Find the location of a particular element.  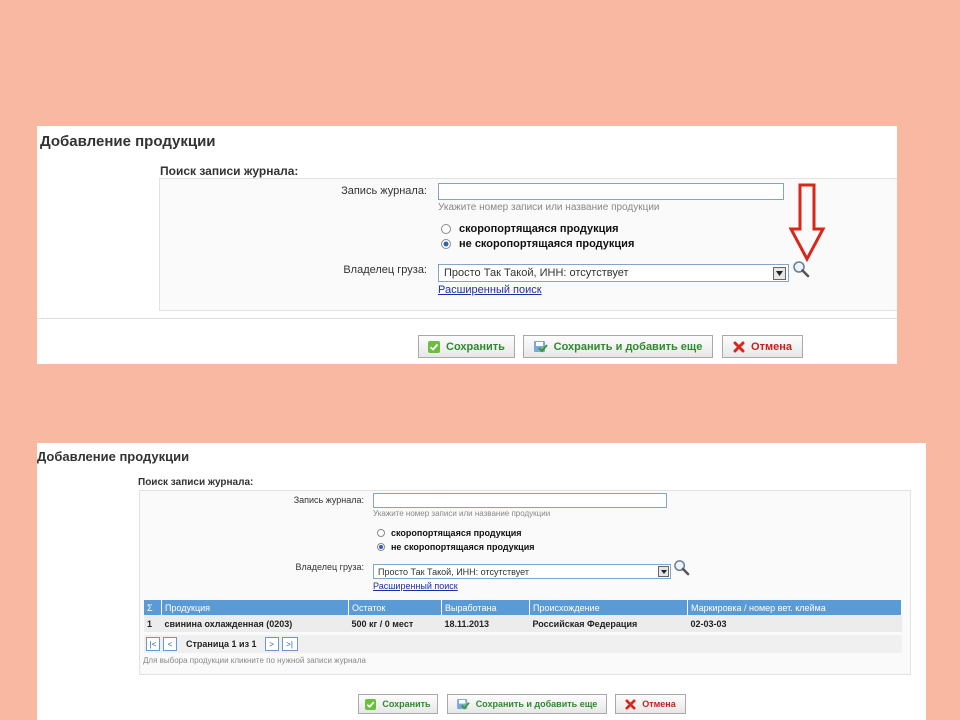

column-header-sum: Σ is located at coordinates (153, 607).